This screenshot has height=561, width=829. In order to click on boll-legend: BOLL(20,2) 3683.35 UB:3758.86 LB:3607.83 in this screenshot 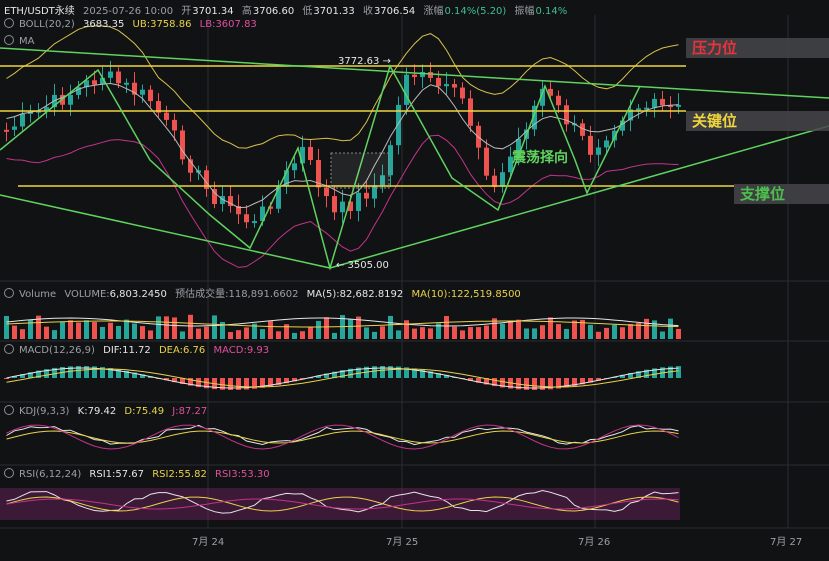, I will do `click(133, 24)`.